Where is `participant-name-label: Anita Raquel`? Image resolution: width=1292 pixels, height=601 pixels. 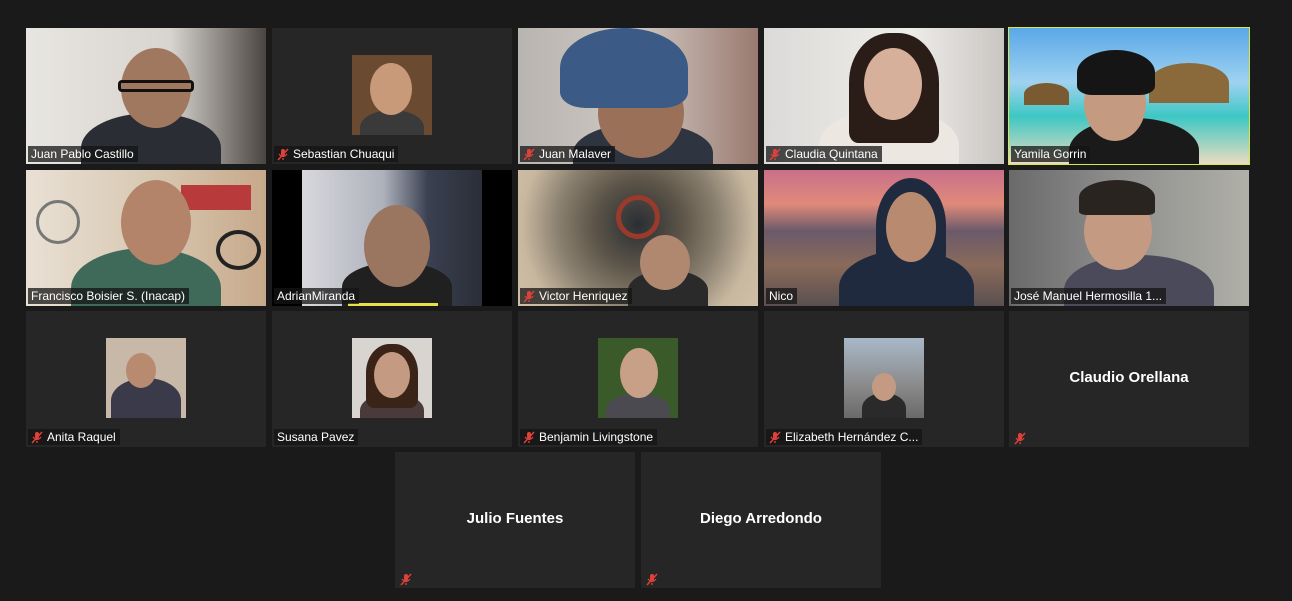 participant-name-label: Anita Raquel is located at coordinates (74, 437).